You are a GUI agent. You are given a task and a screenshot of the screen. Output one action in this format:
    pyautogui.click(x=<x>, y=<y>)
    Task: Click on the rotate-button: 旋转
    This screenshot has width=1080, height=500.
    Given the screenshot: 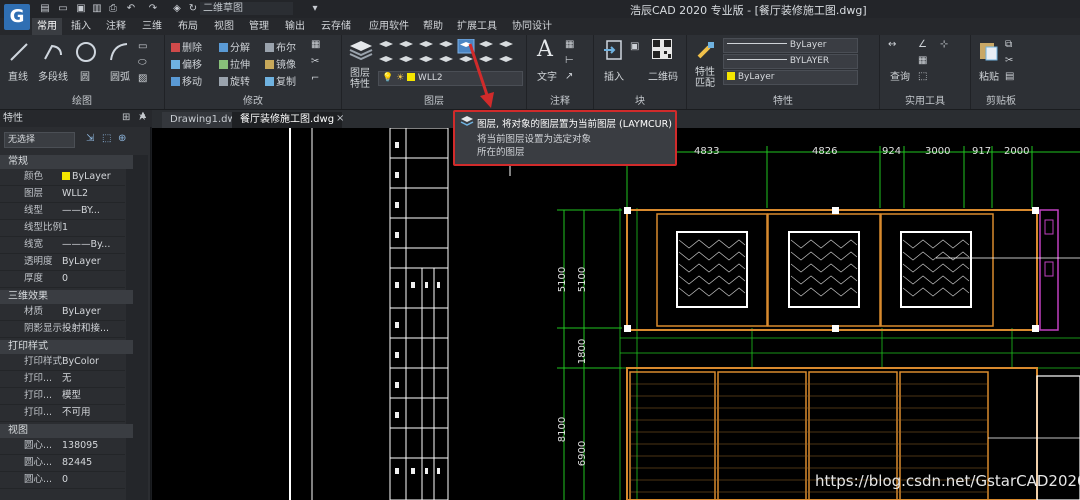 What is the action you would take?
    pyautogui.click(x=234, y=80)
    